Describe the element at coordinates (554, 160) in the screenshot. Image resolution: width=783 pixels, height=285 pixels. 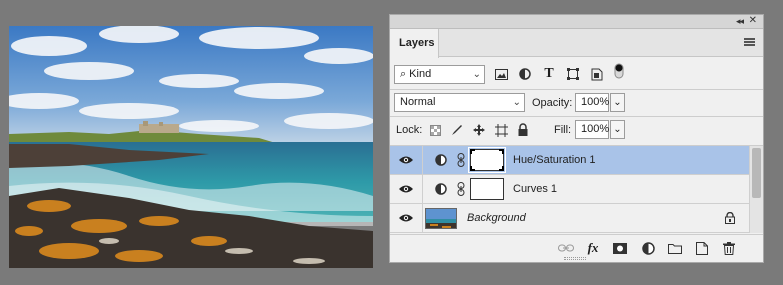
I see `layer-name: Hue/Saturation 1` at that location.